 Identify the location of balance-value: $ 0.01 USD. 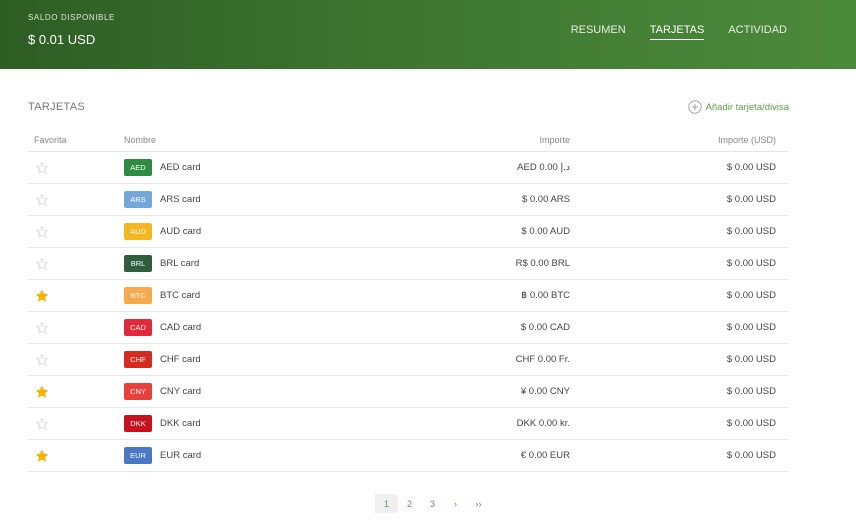
(62, 39).